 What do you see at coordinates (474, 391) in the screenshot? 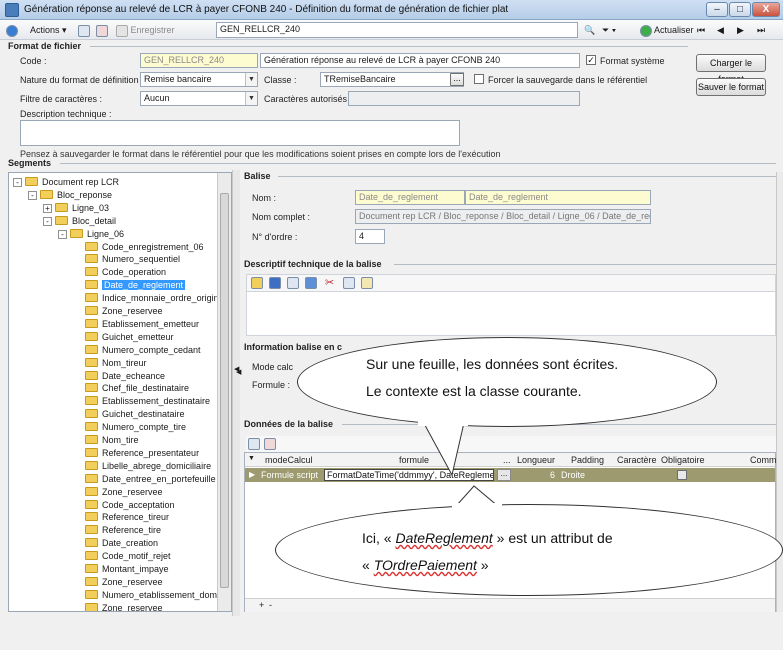
I see `top-callout-line2: Le contexte est la classe courante.` at bounding box center [474, 391].